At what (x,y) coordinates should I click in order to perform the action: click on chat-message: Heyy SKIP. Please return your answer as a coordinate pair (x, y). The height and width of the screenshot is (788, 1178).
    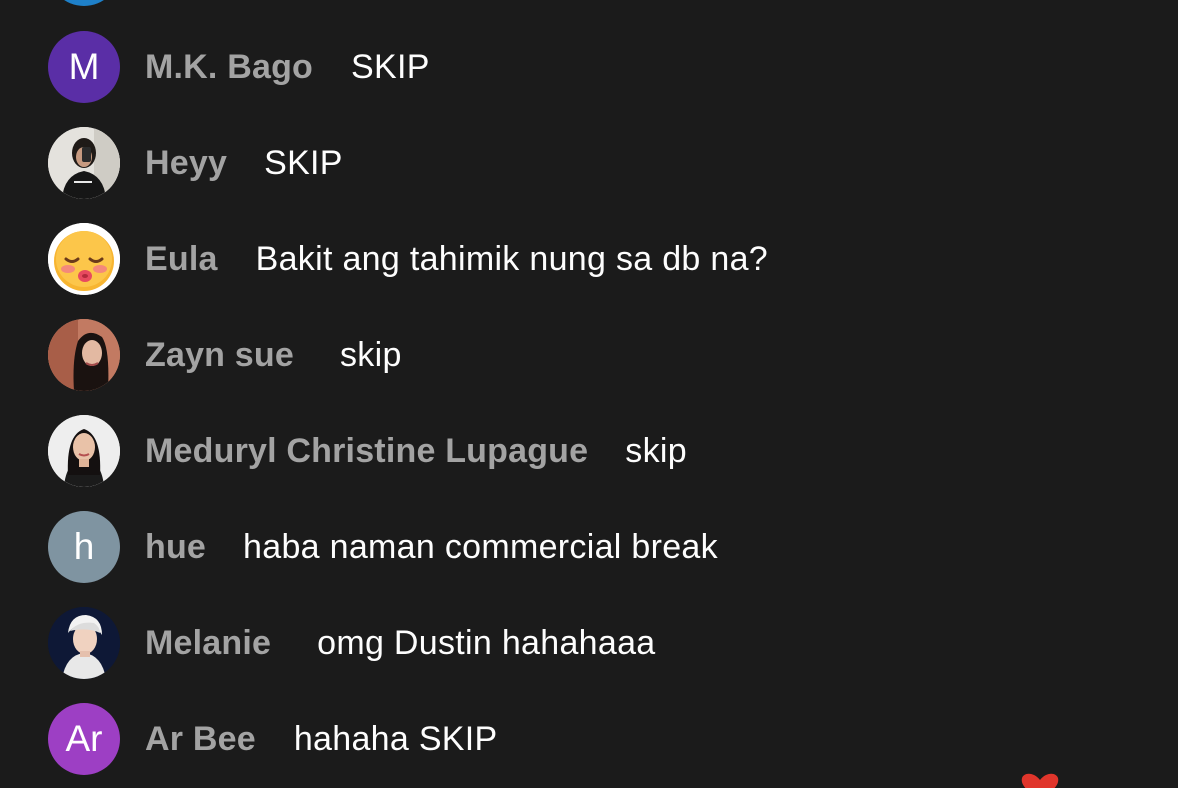
    Looking at the image, I should click on (195, 163).